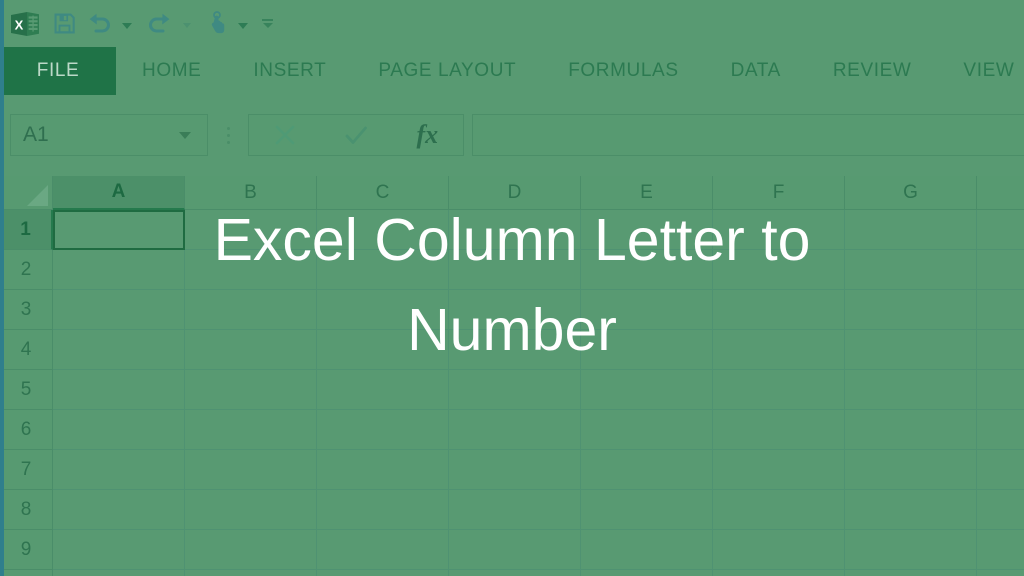 The height and width of the screenshot is (576, 1024). What do you see at coordinates (515, 573) in the screenshot?
I see `cell-d10` at bounding box center [515, 573].